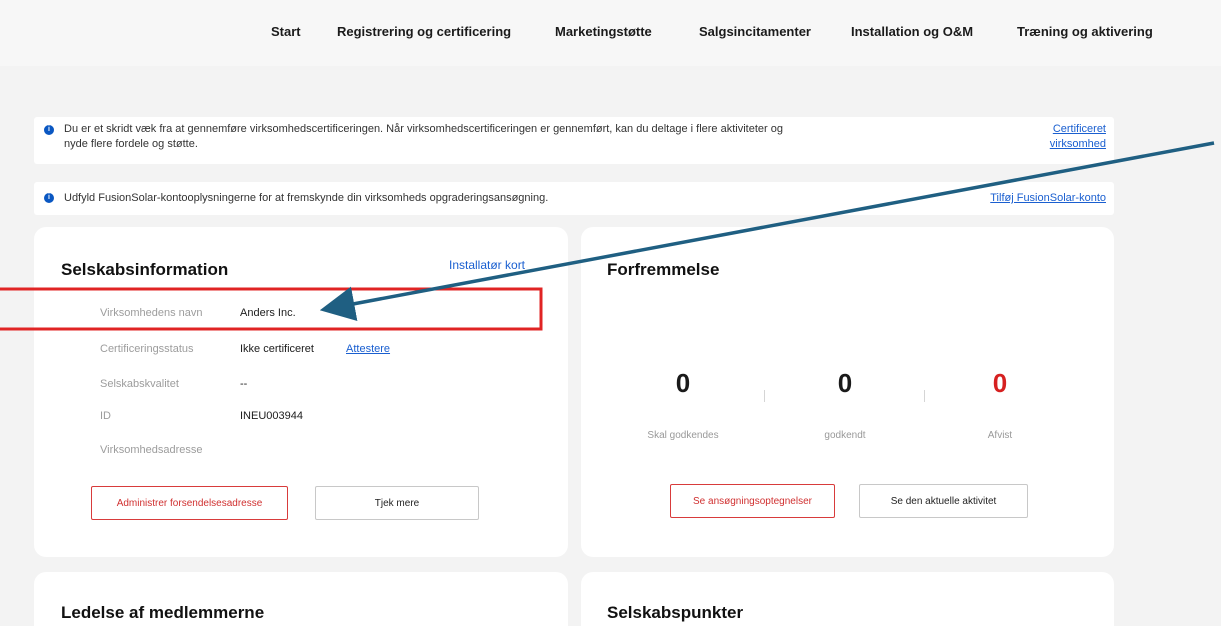 Image resolution: width=1221 pixels, height=626 pixels. I want to click on pending-label: Skal godkendes, so click(683, 435).